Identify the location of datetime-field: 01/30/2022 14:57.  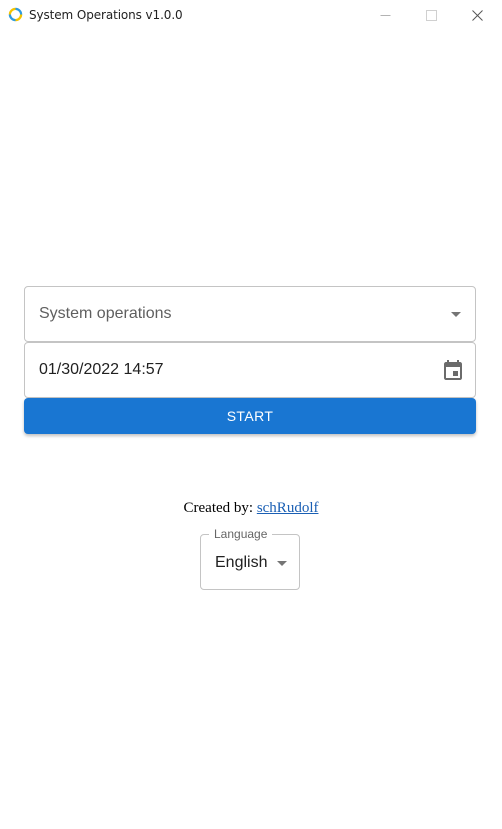
(250, 370).